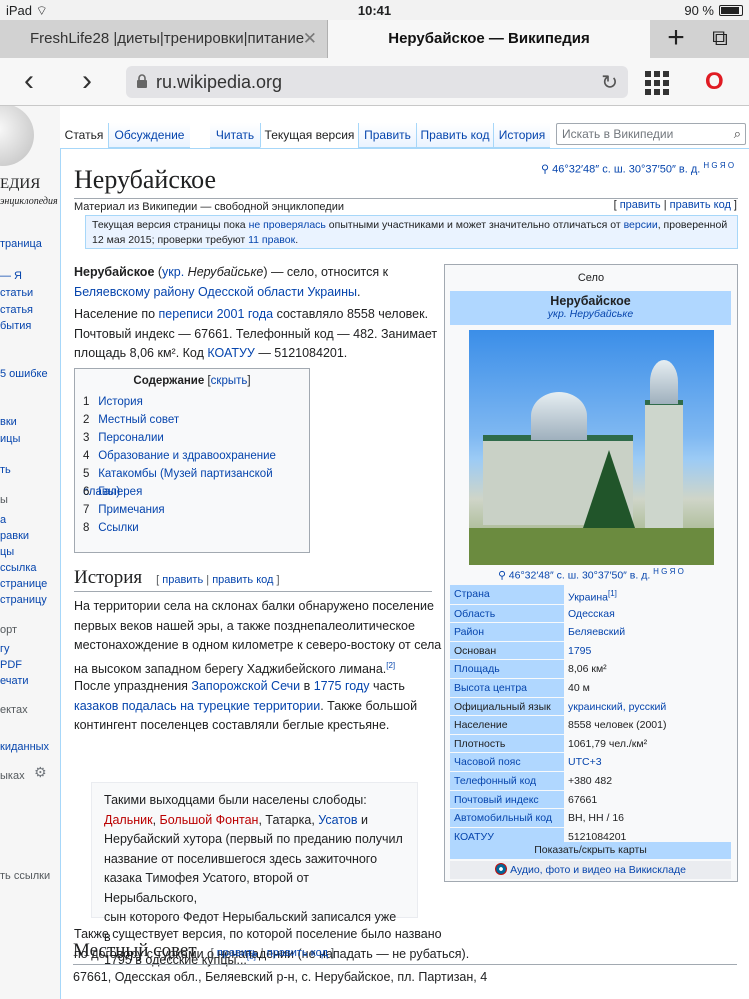 Image resolution: width=749 pixels, height=999 pixels. I want to click on browser-tab-freshlife: FreshLife28 |диеты|тренировки|питание ✕, so click(164, 39).